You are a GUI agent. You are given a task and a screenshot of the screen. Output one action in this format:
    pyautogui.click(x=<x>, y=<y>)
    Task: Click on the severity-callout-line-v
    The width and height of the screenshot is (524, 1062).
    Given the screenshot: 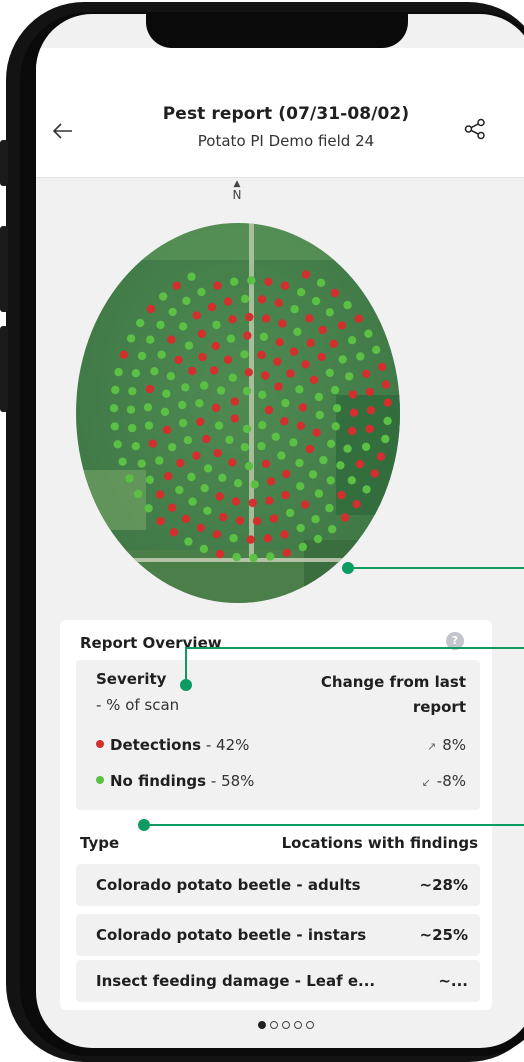 What is the action you would take?
    pyautogui.click(x=186, y=665)
    